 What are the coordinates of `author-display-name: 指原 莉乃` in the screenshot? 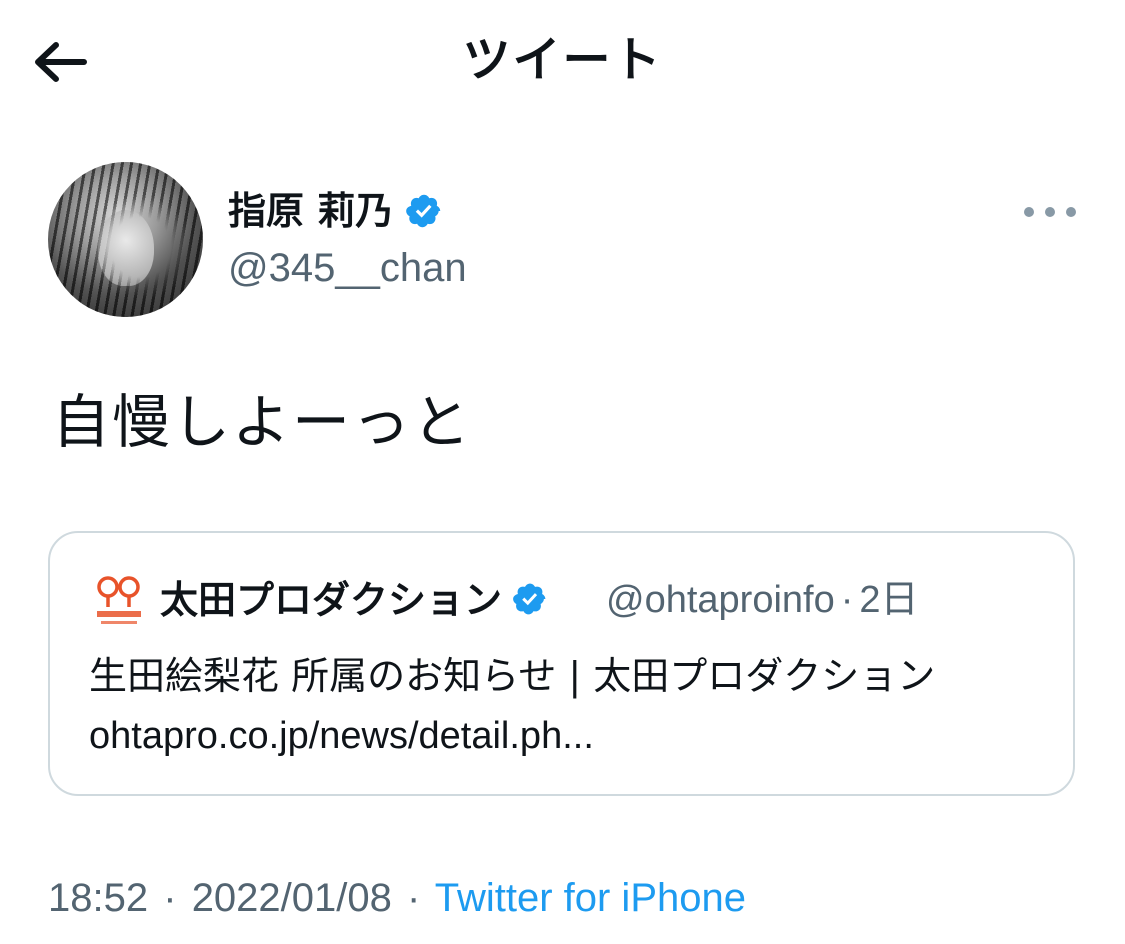 It's located at (311, 211).